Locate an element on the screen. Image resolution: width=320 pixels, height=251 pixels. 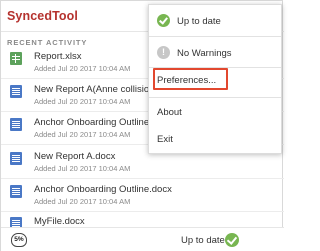
menu-item-exit: Exit is located at coordinates (215, 138).